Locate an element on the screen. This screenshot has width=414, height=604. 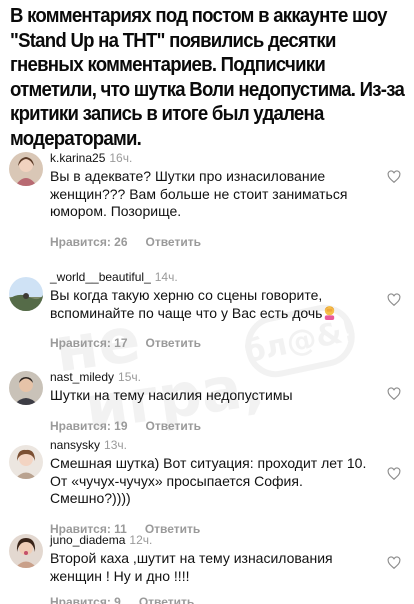
comment-likes: Нравится: 19 is located at coordinates (89, 426).